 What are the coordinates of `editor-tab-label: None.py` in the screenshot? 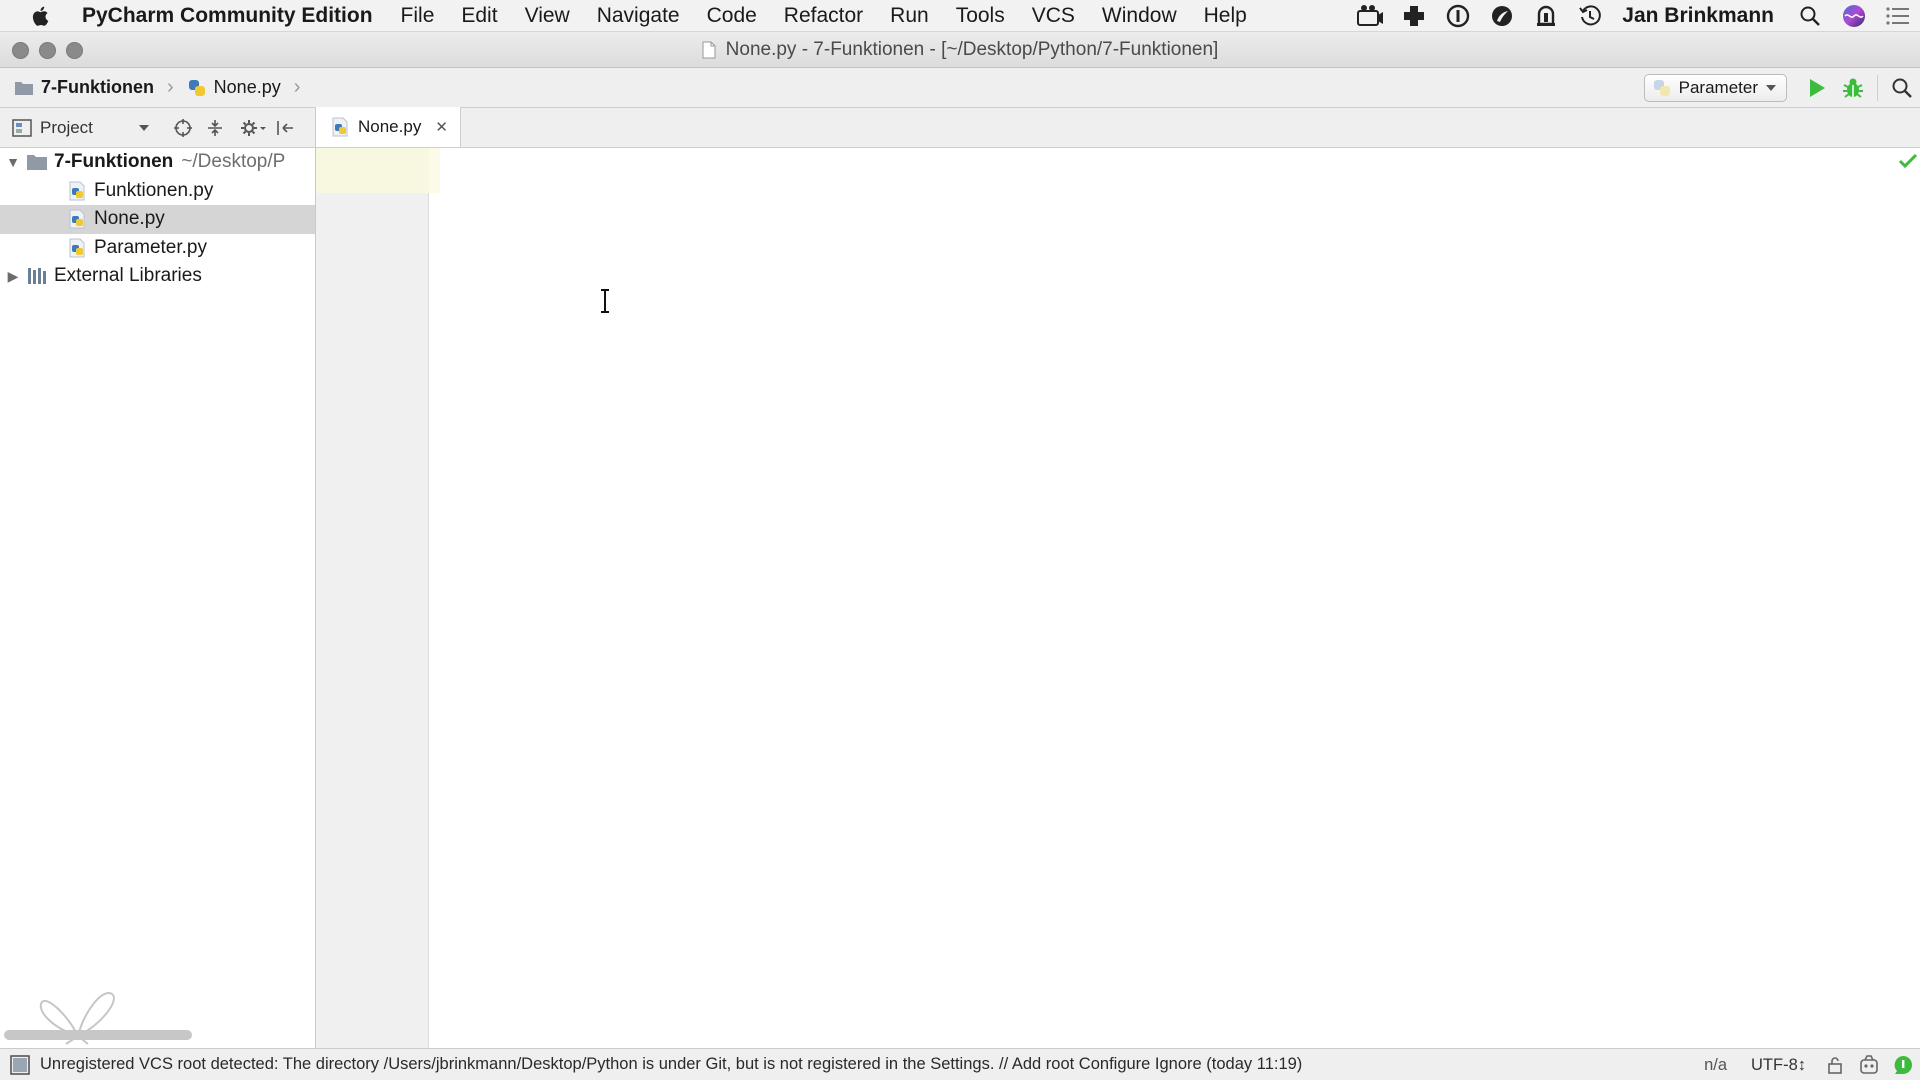 It's located at (390, 126).